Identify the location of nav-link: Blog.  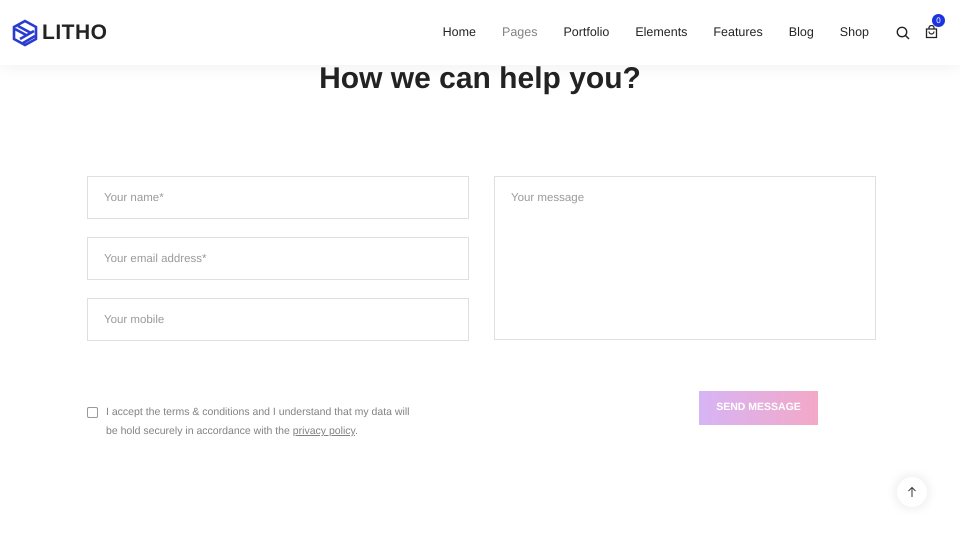
(801, 32).